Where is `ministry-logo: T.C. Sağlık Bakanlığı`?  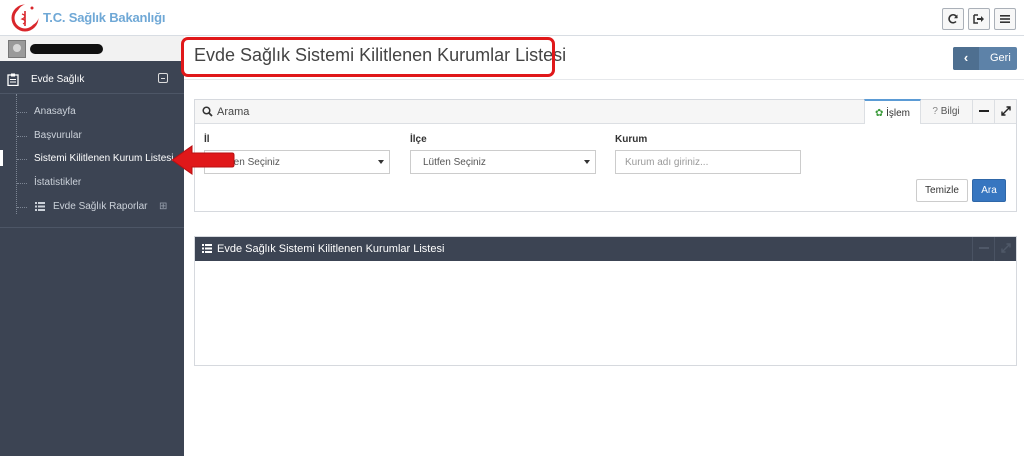 ministry-logo: T.C. Sağlık Bakanlığı is located at coordinates (87, 17).